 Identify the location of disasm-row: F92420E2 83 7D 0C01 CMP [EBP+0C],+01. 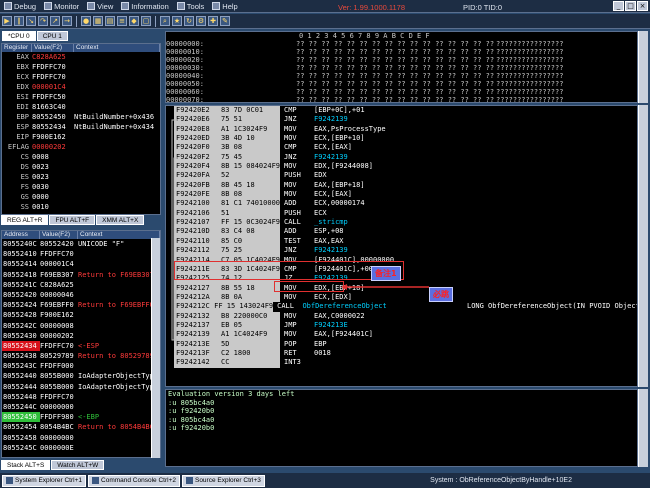
(405, 111).